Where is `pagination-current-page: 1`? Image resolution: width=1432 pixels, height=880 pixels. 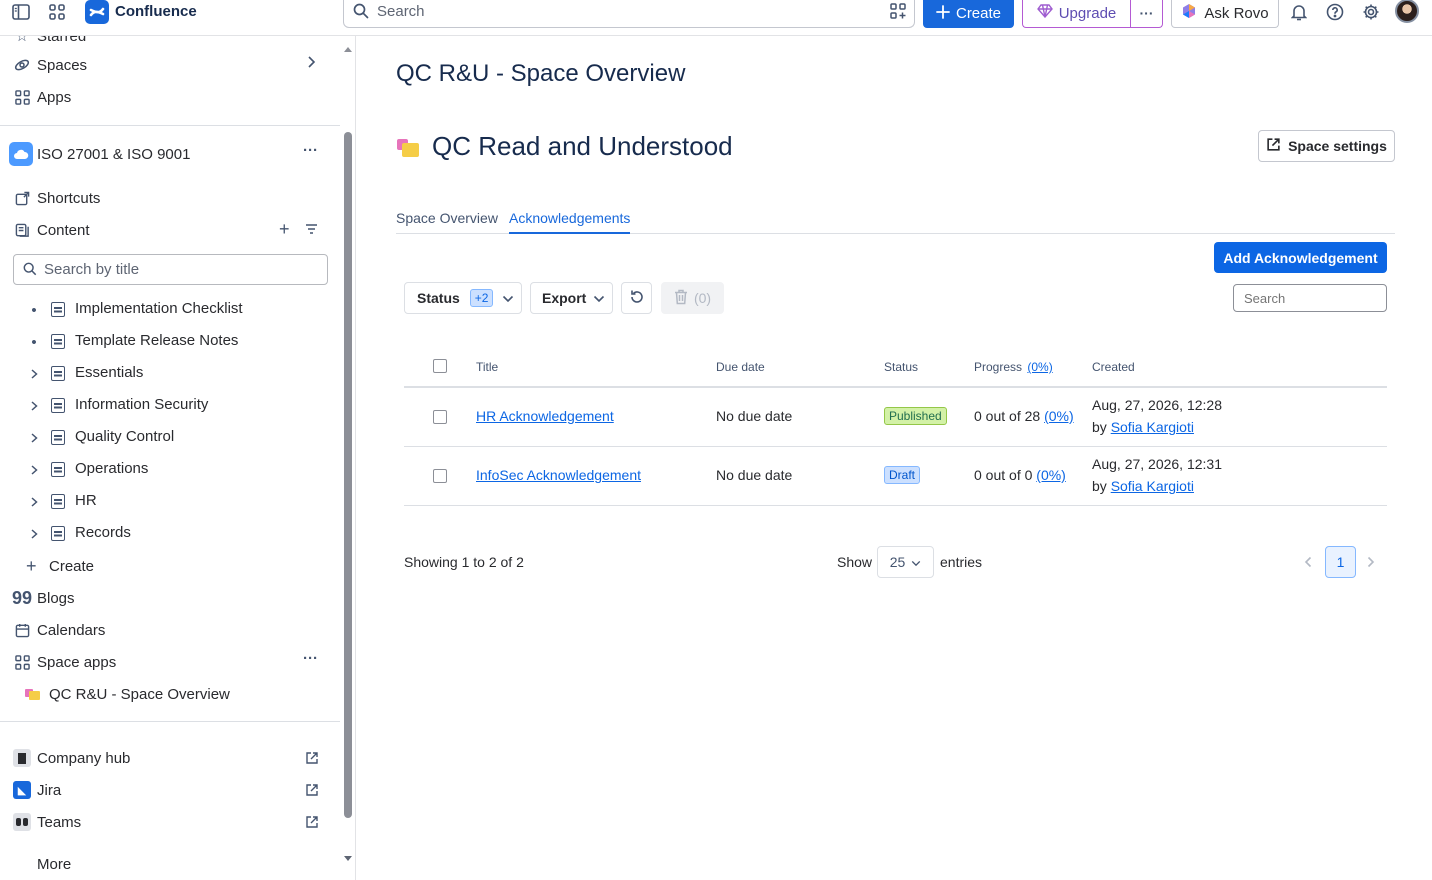 pagination-current-page: 1 is located at coordinates (1340, 562).